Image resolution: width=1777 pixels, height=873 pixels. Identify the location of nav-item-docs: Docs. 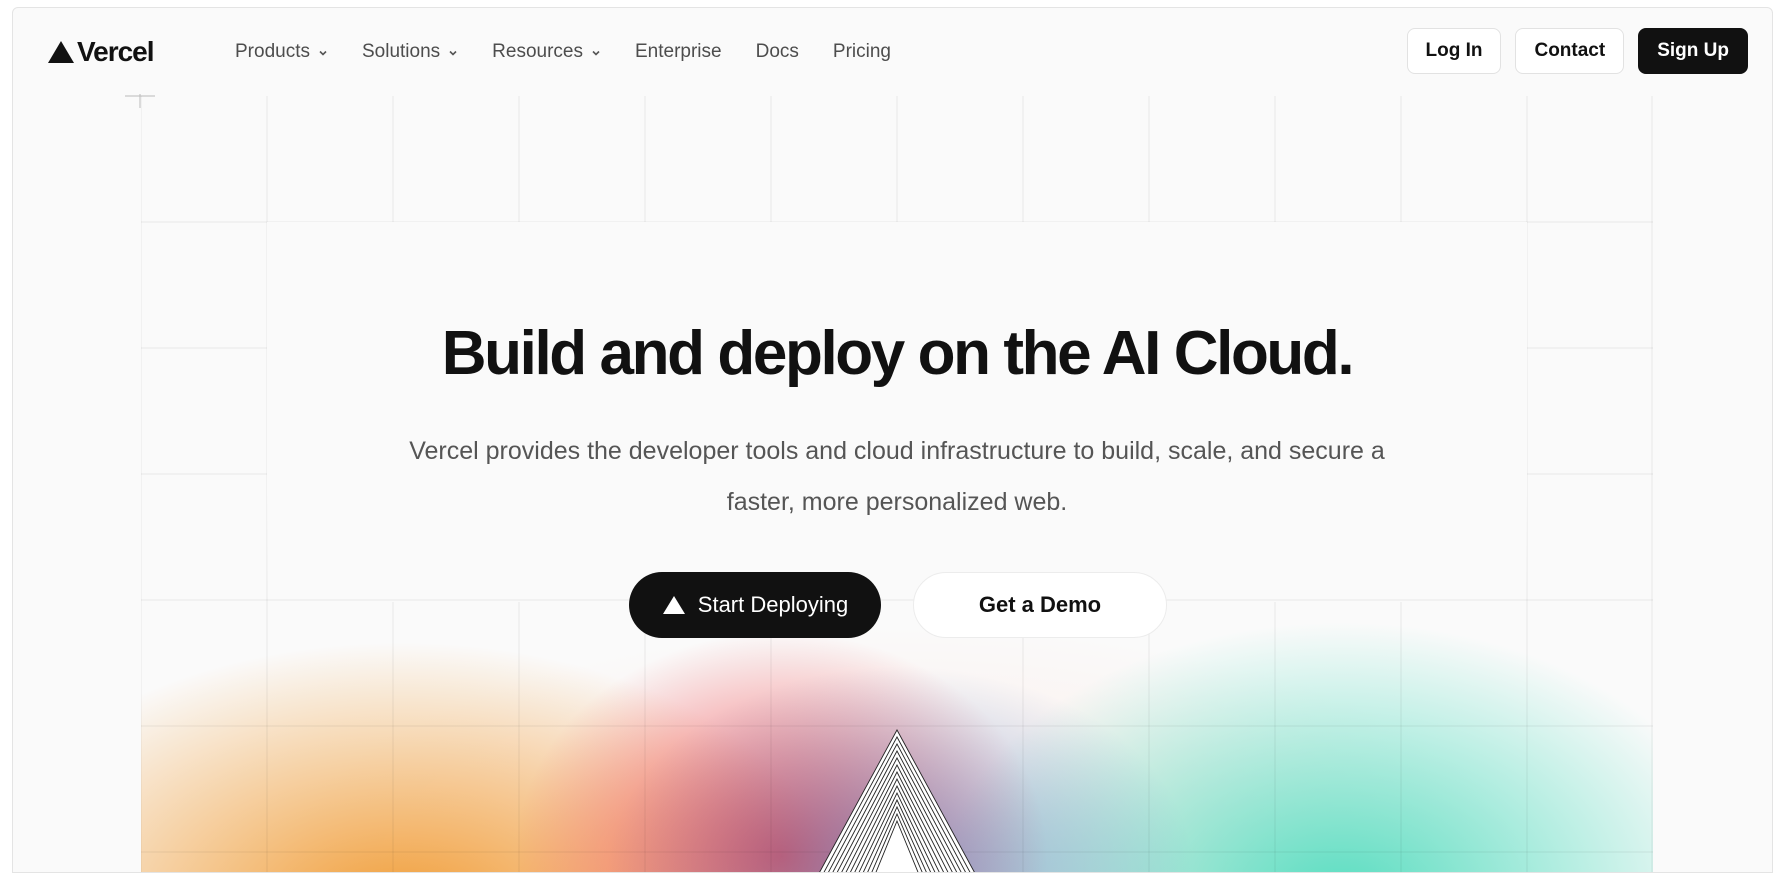
(777, 52).